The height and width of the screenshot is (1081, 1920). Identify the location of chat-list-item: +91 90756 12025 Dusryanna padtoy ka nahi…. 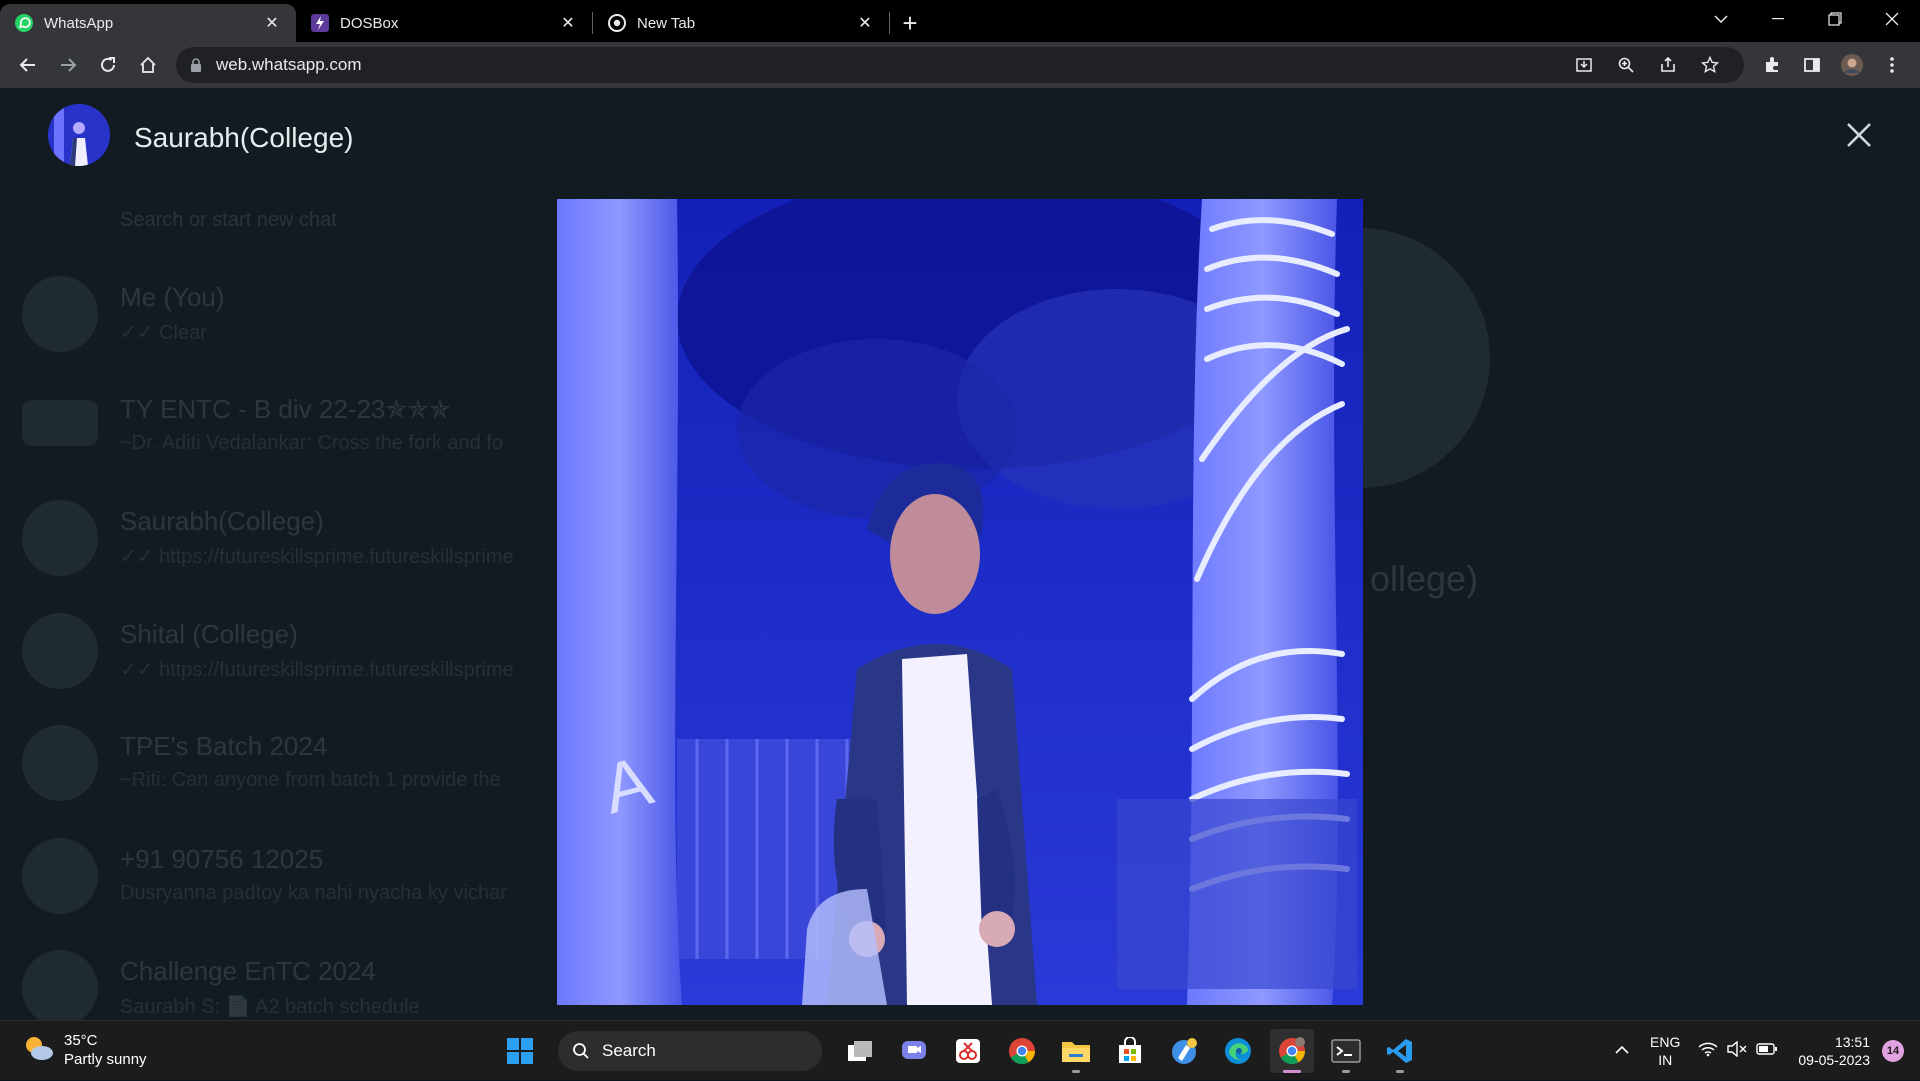
(292, 888).